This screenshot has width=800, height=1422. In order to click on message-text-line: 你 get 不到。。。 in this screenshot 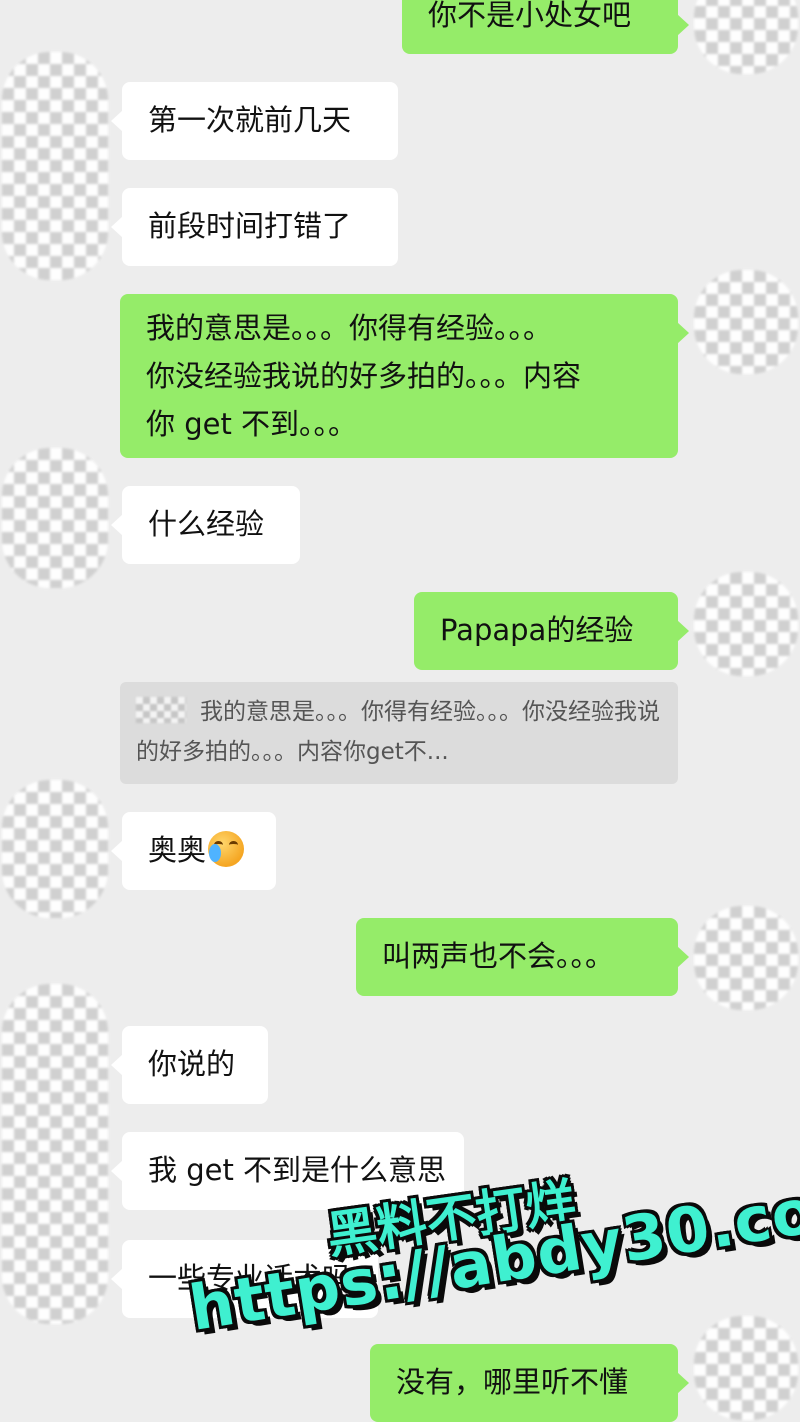, I will do `click(252, 424)`.